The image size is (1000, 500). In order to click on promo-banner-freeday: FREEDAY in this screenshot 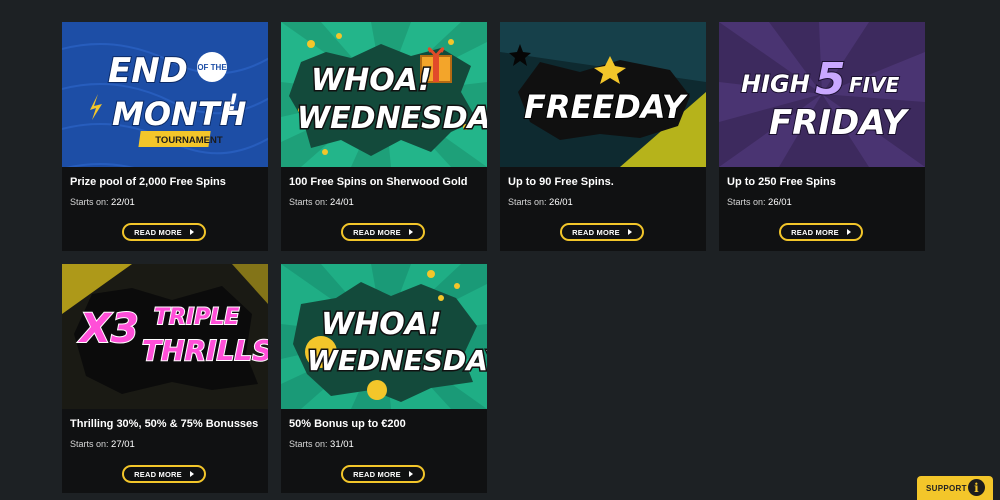, I will do `click(603, 94)`.